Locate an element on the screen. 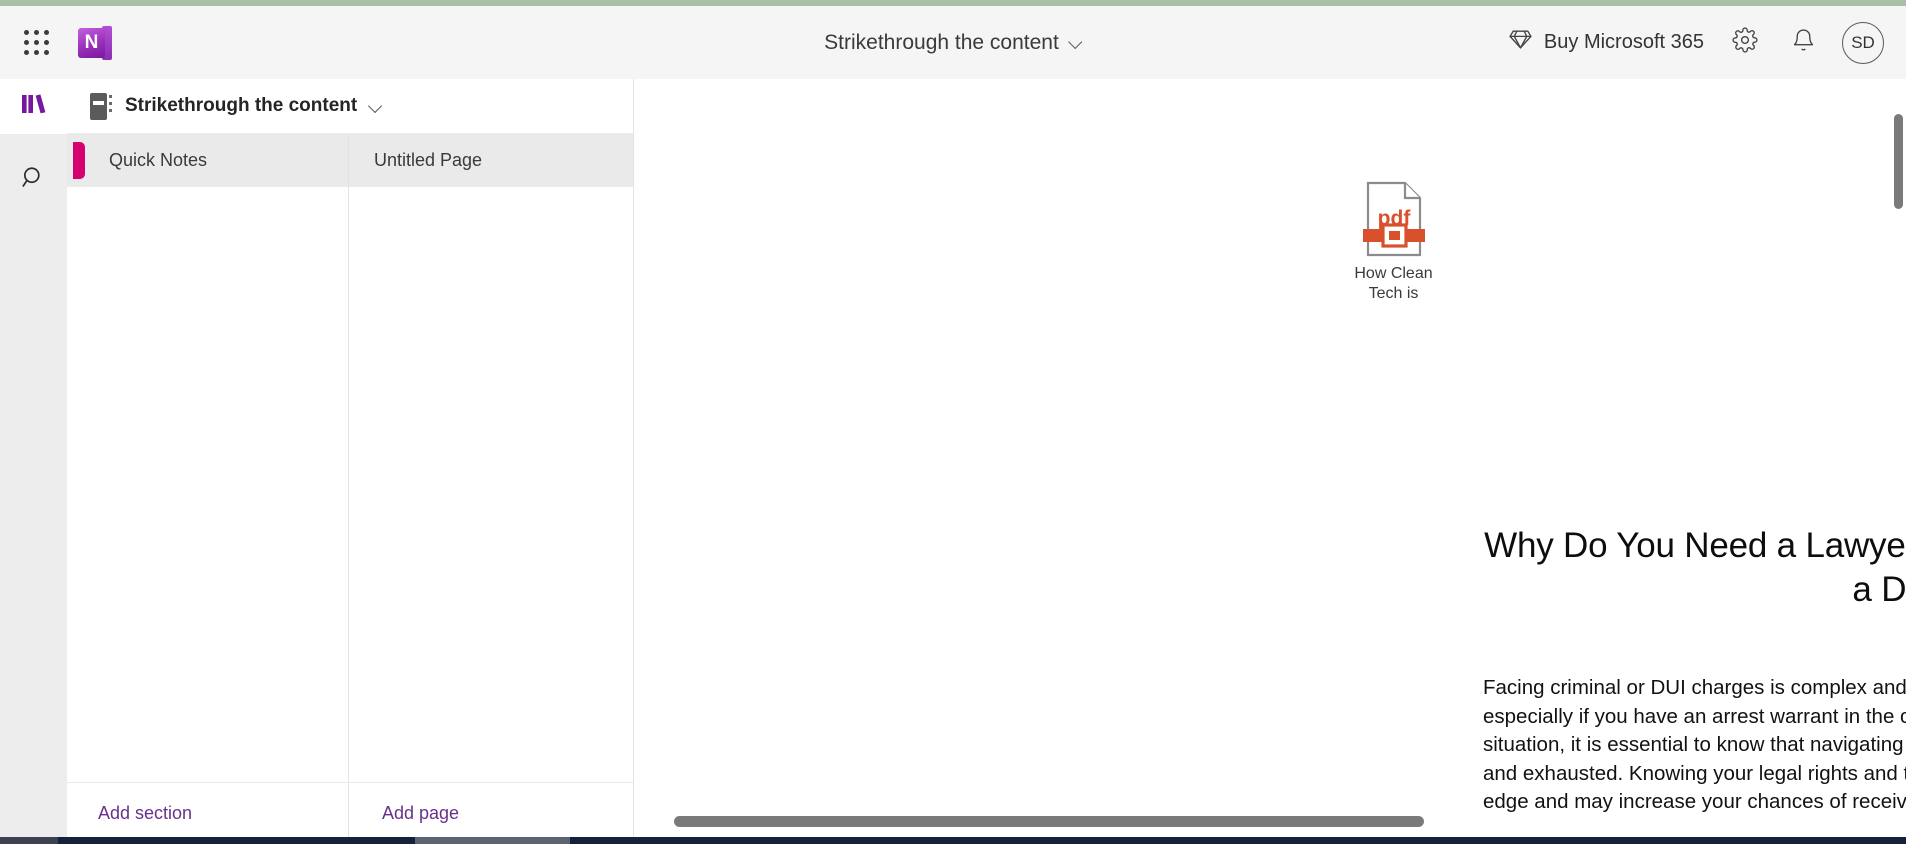 Image resolution: width=1906 pixels, height=844 pixels. onenote-logo: N is located at coordinates (95, 43).